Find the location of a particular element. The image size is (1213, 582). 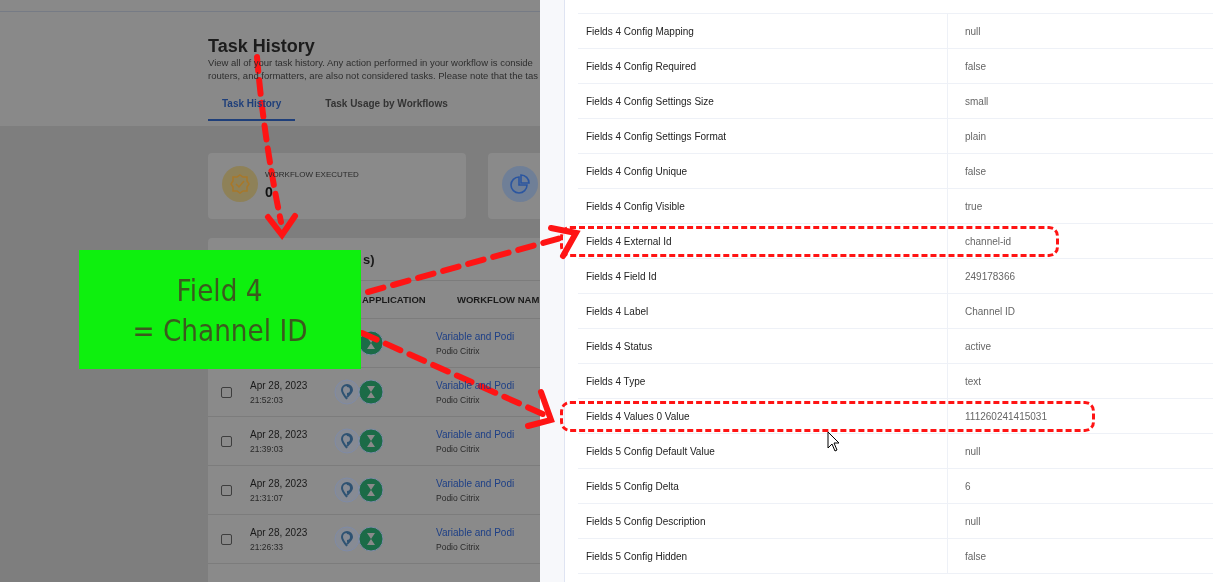

tab: Task Usage by Workflows is located at coordinates (386, 106).